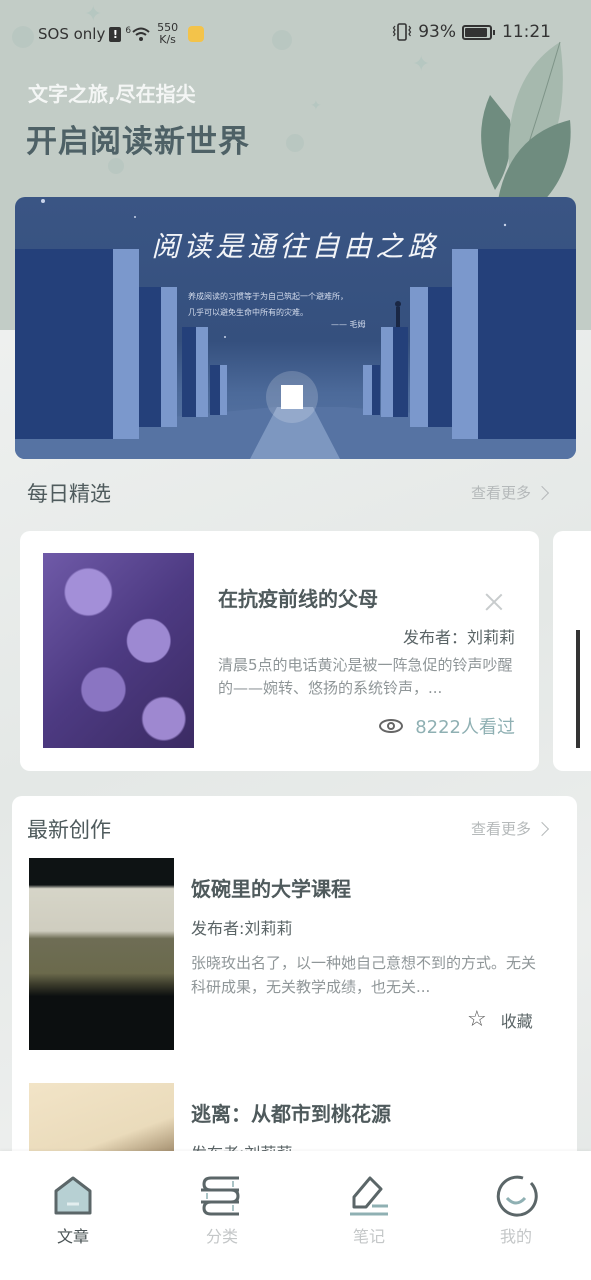 This screenshot has height=1280, width=591. Describe the element at coordinates (69, 830) in the screenshot. I see `latest-section-title: 最新创作` at that location.